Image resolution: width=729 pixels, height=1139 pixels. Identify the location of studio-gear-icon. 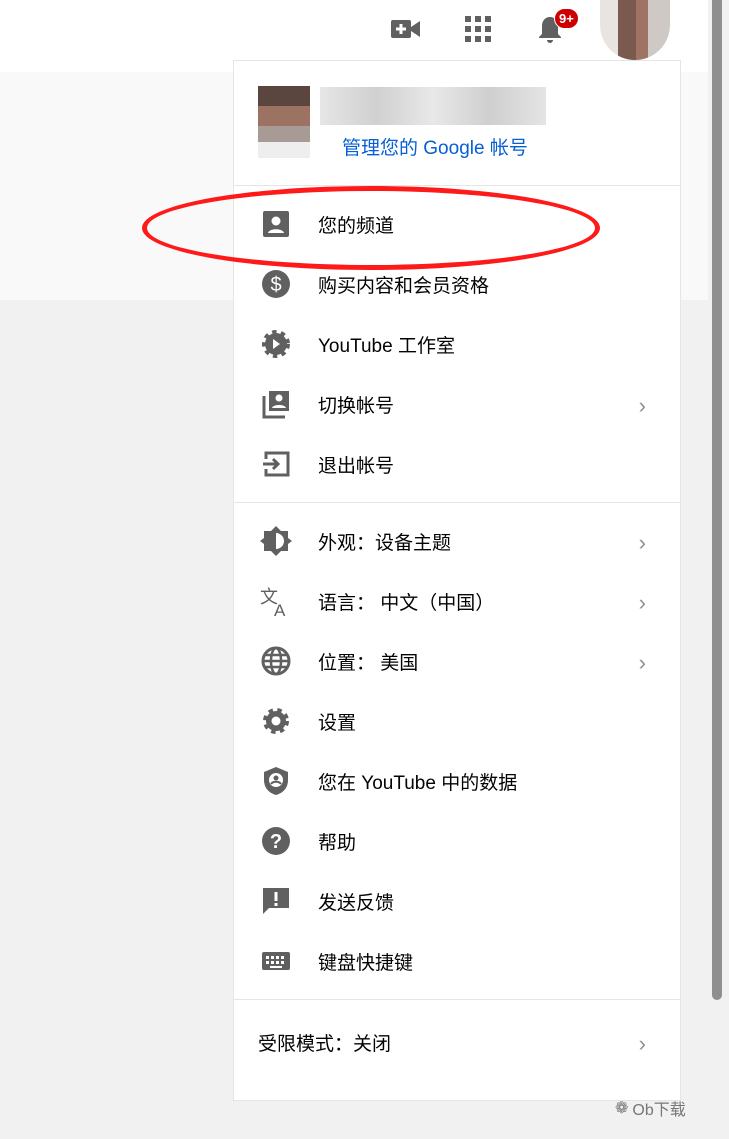
(276, 344).